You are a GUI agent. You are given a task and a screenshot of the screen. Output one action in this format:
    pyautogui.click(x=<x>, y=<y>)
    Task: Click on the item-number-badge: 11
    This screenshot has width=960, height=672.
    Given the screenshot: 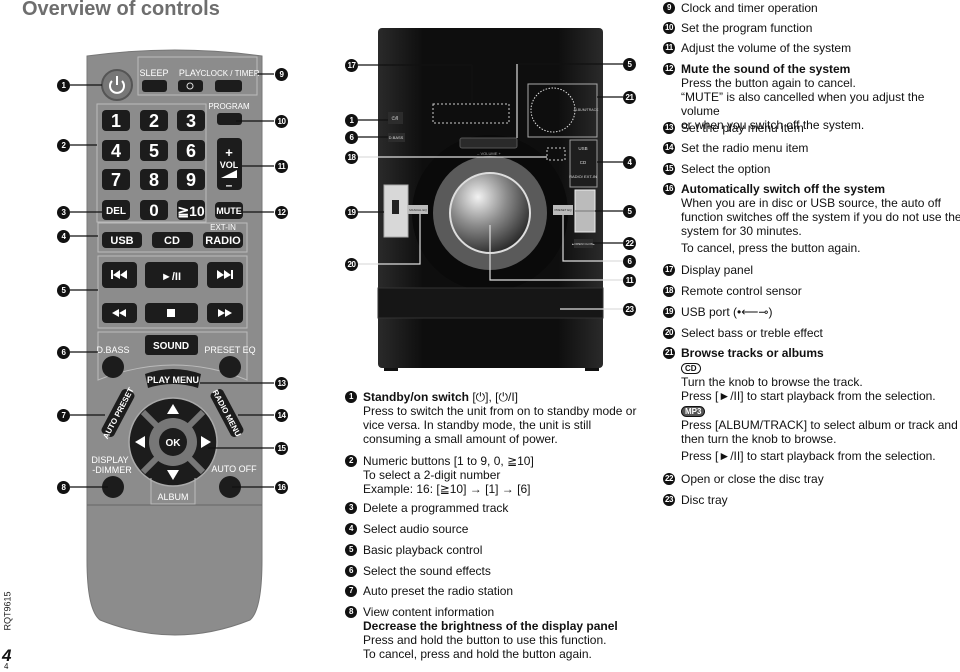 What is the action you would take?
    pyautogui.click(x=669, y=48)
    